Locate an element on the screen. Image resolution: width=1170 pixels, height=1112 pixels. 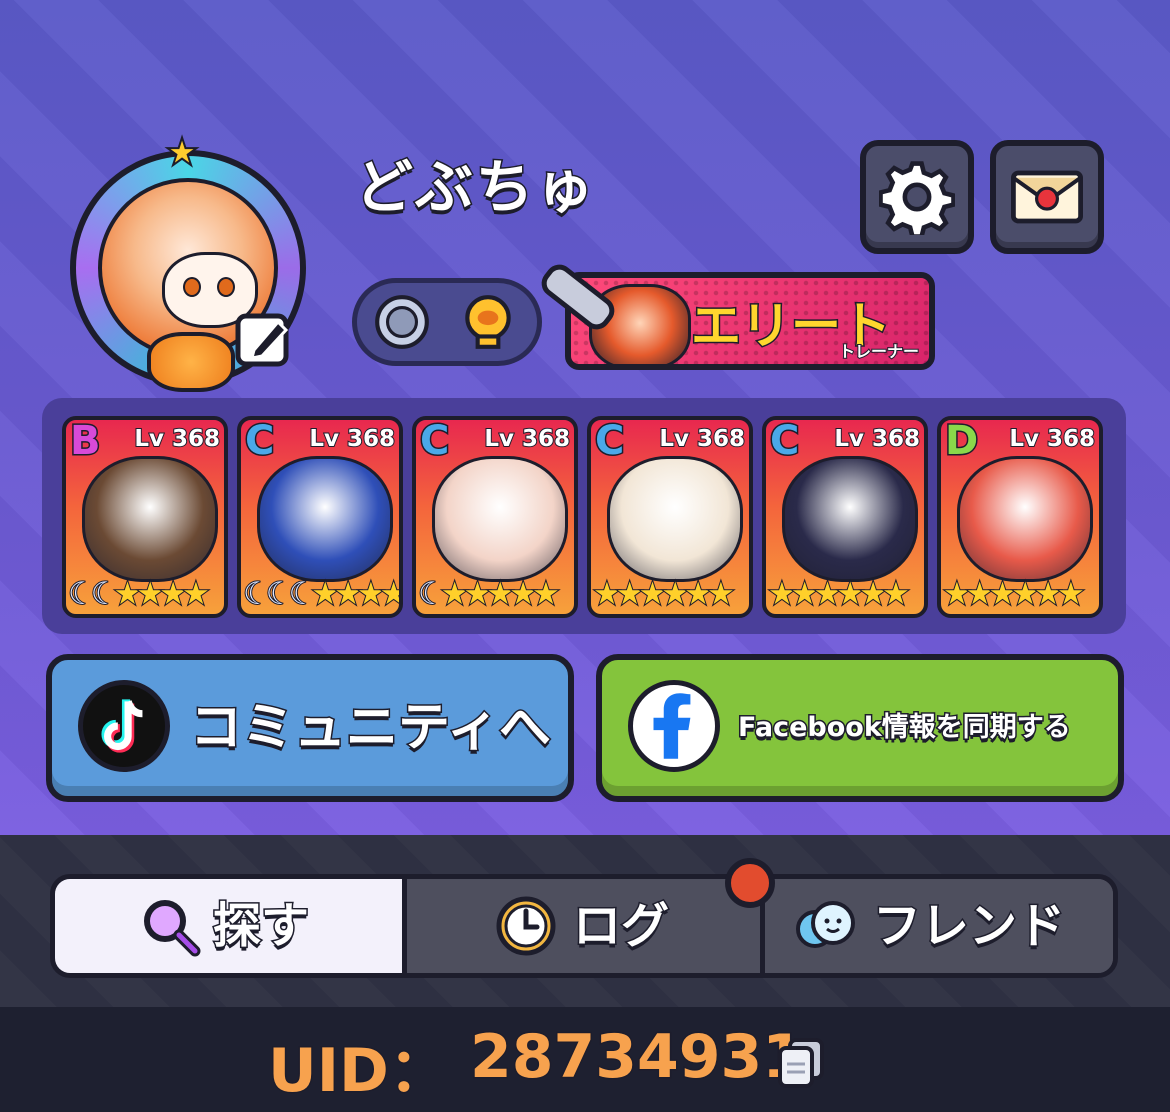
monster-card: C Lv 368 ☾★★★★★ is located at coordinates (495, 517).